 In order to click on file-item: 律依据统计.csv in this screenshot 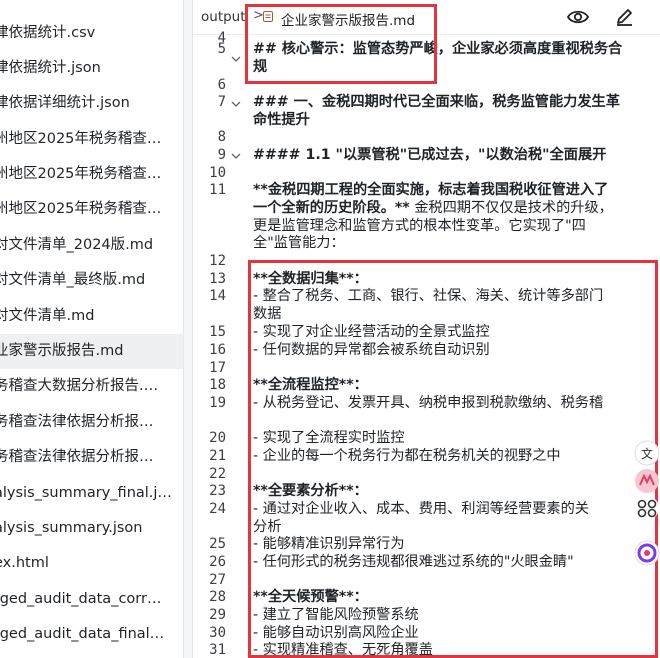, I will do `click(91, 33)`.